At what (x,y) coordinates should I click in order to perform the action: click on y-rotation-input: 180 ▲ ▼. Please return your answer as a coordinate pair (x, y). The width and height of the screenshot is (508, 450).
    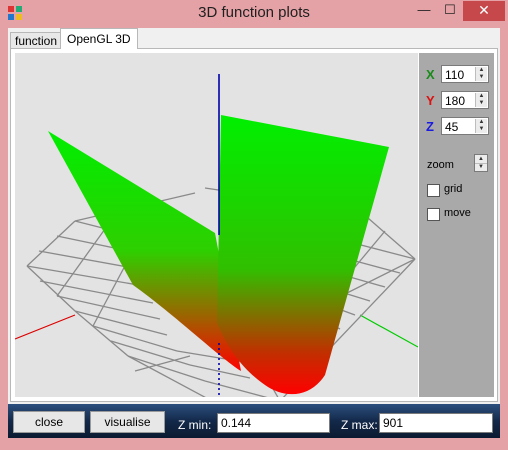
    Looking at the image, I should click on (465, 100).